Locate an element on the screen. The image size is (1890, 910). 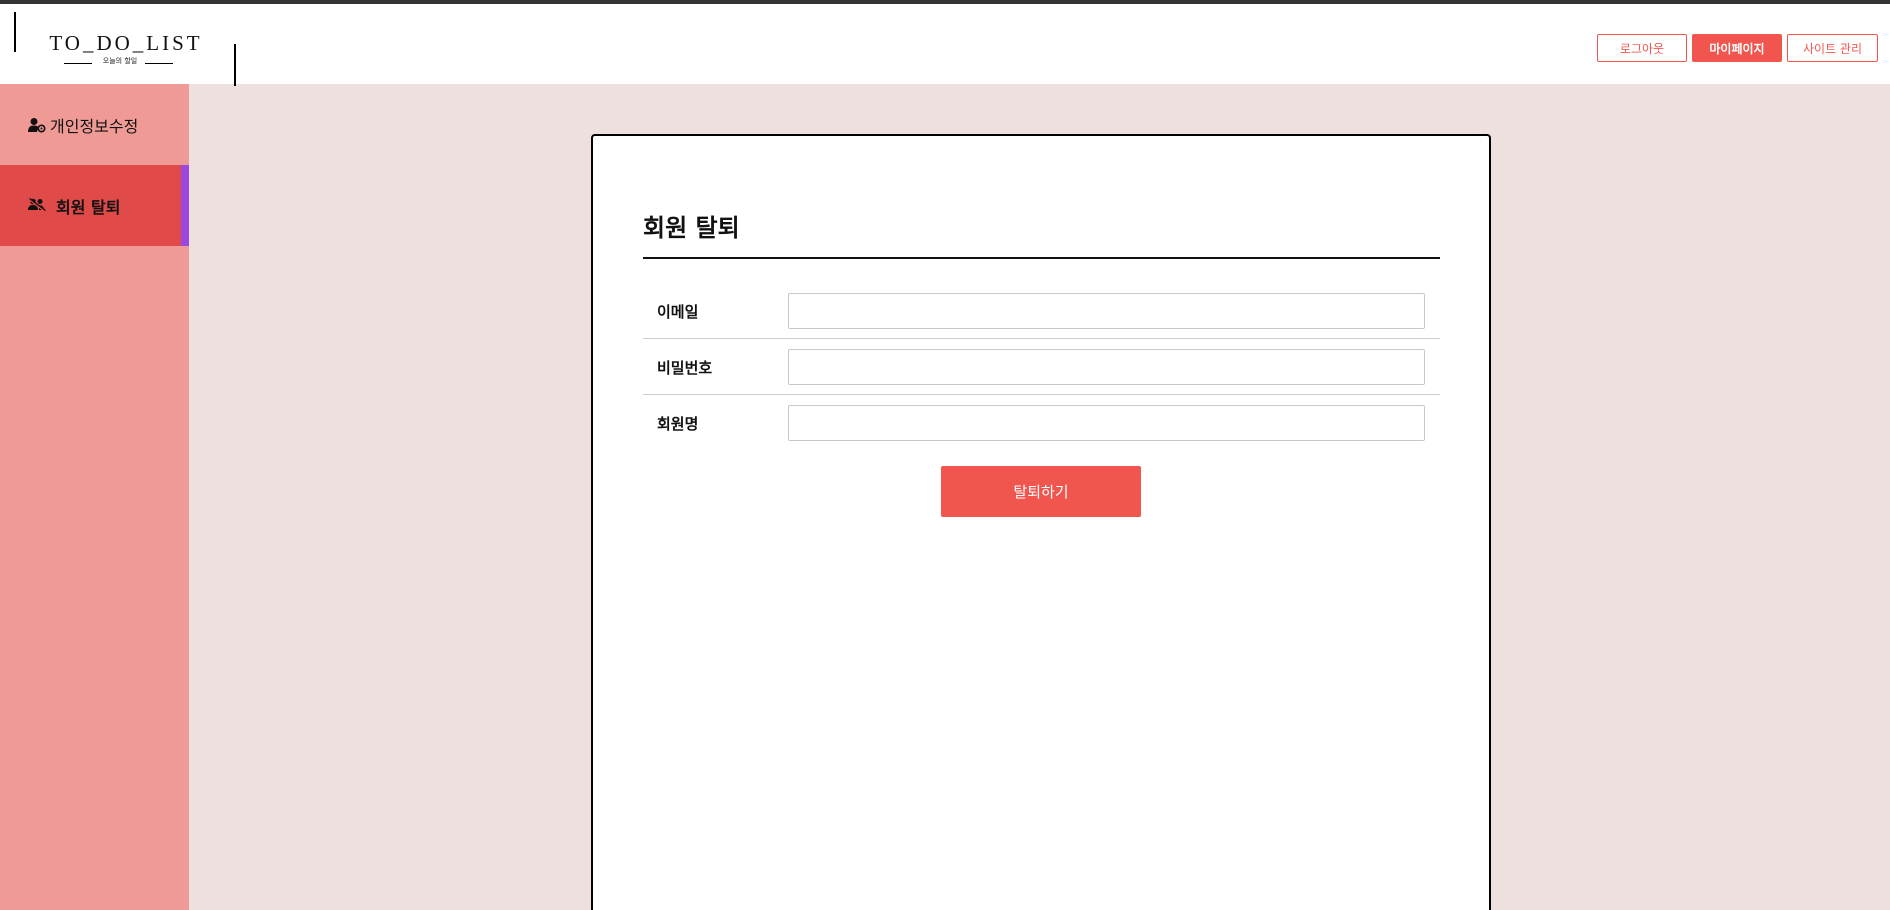
sidebar-item-withdraw: 회원 탈퇴 is located at coordinates (94, 205).